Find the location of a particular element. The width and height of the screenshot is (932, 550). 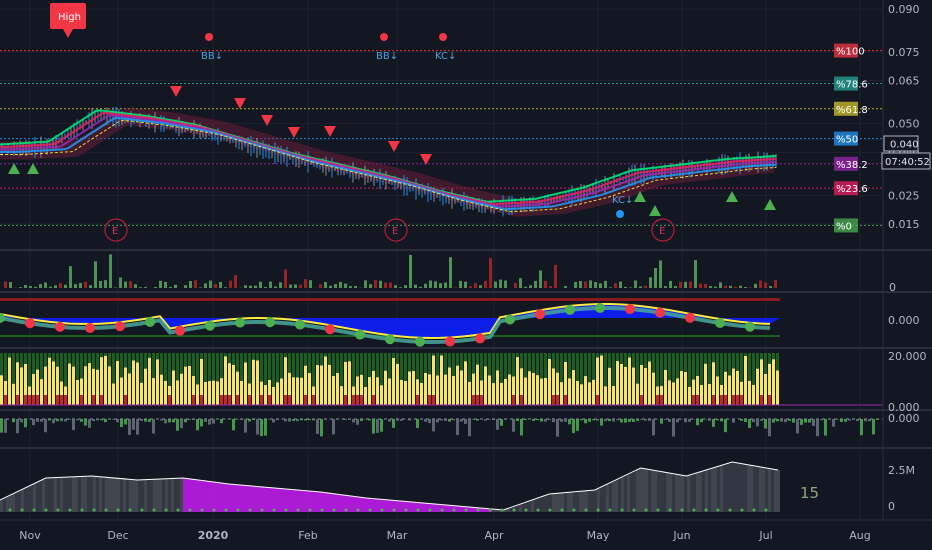

fib-tag-label: %38.2 is located at coordinates (852, 165).